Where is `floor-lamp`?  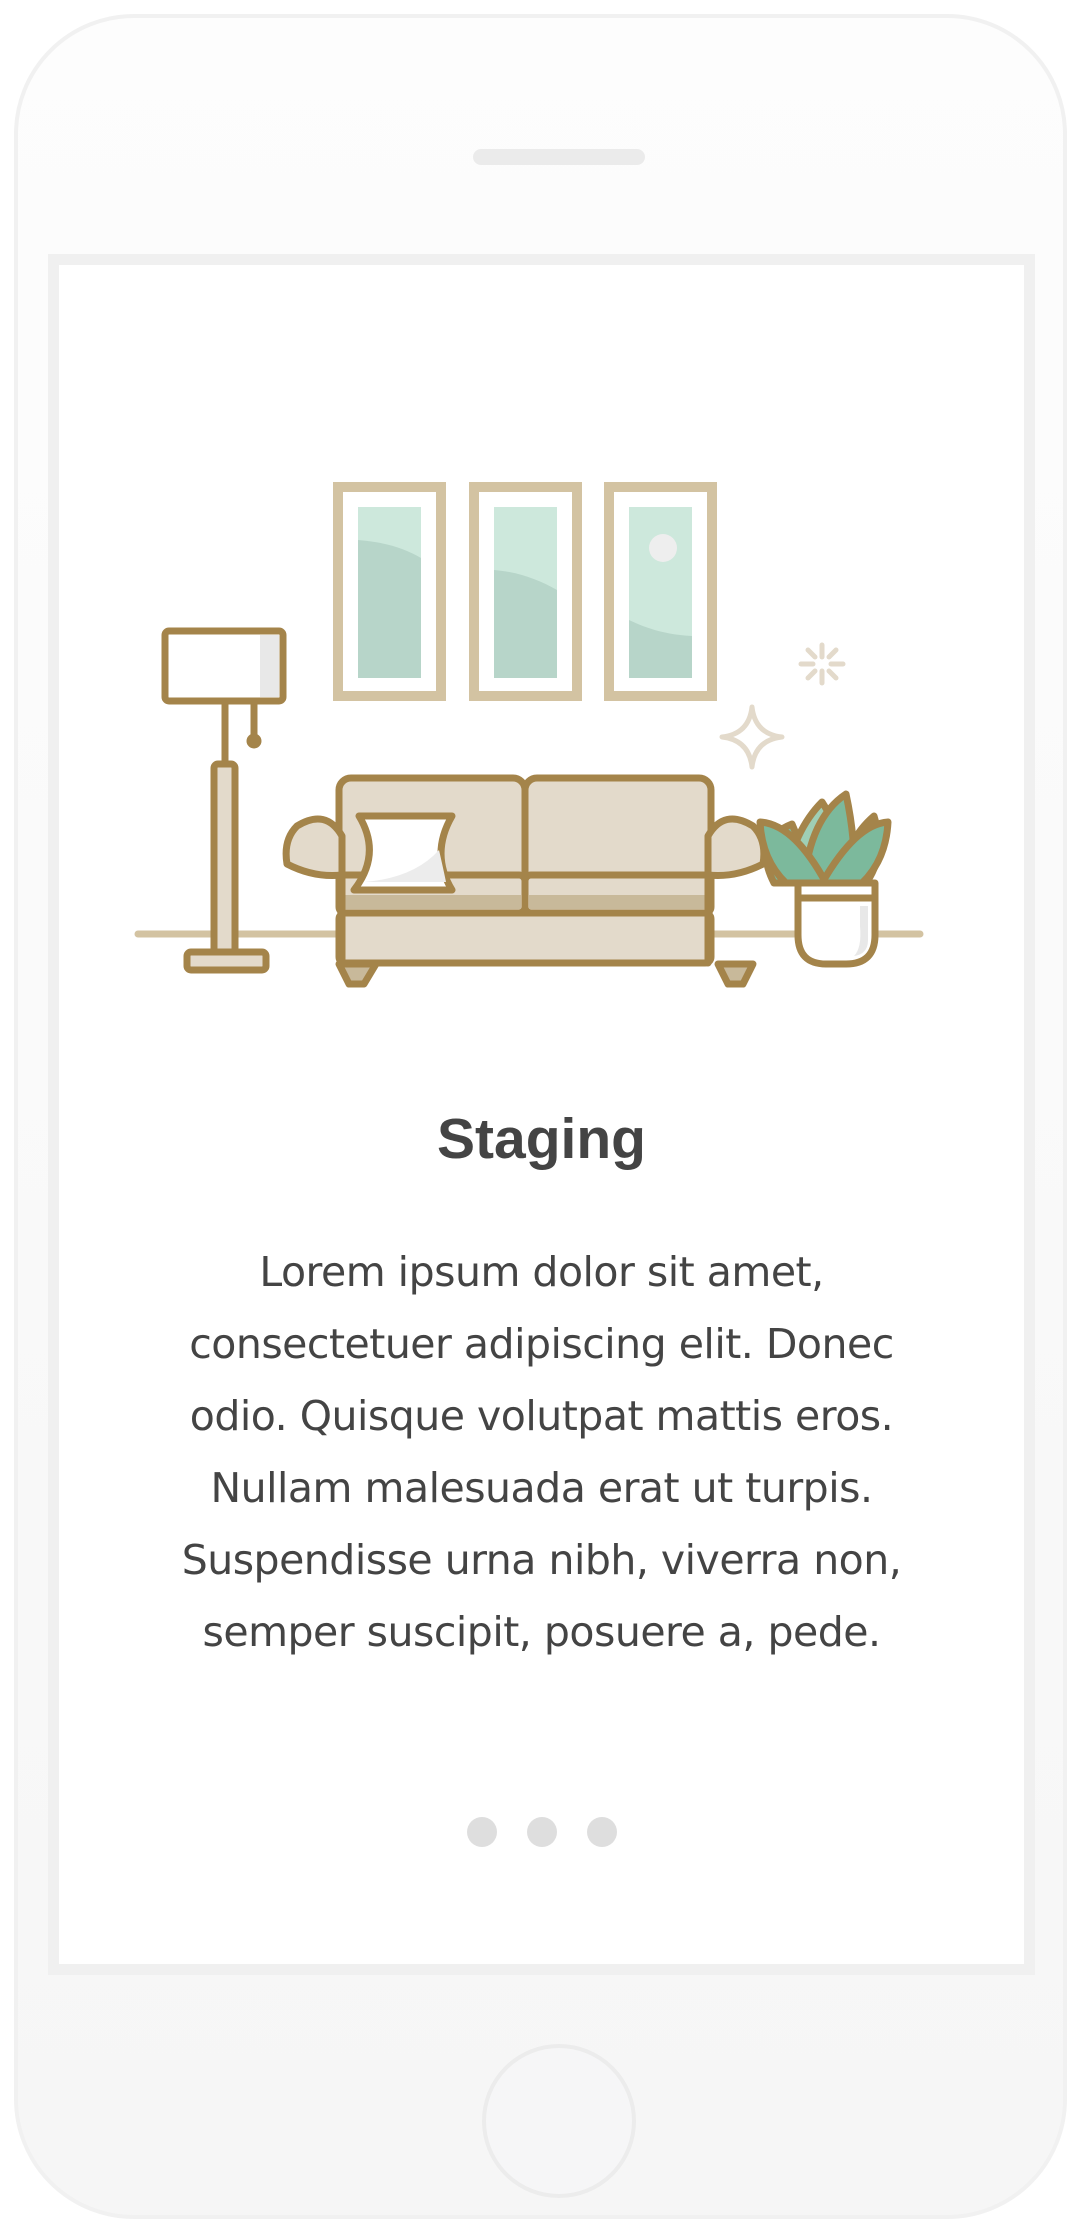
floor-lamp is located at coordinates (224, 800).